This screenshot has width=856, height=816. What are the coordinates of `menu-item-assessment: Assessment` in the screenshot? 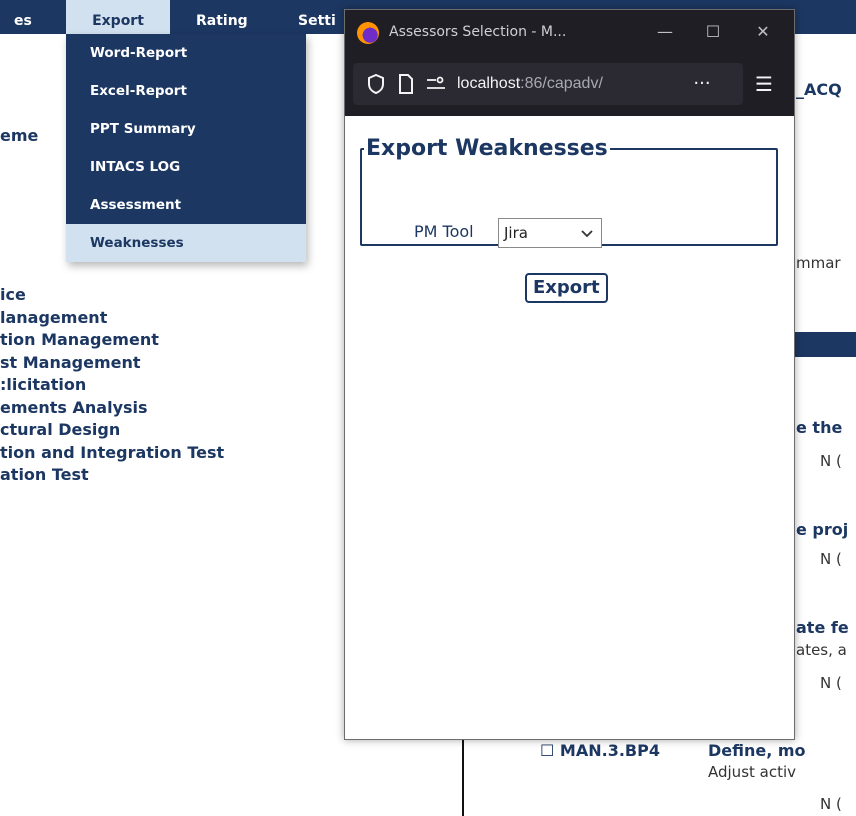 It's located at (186, 205).